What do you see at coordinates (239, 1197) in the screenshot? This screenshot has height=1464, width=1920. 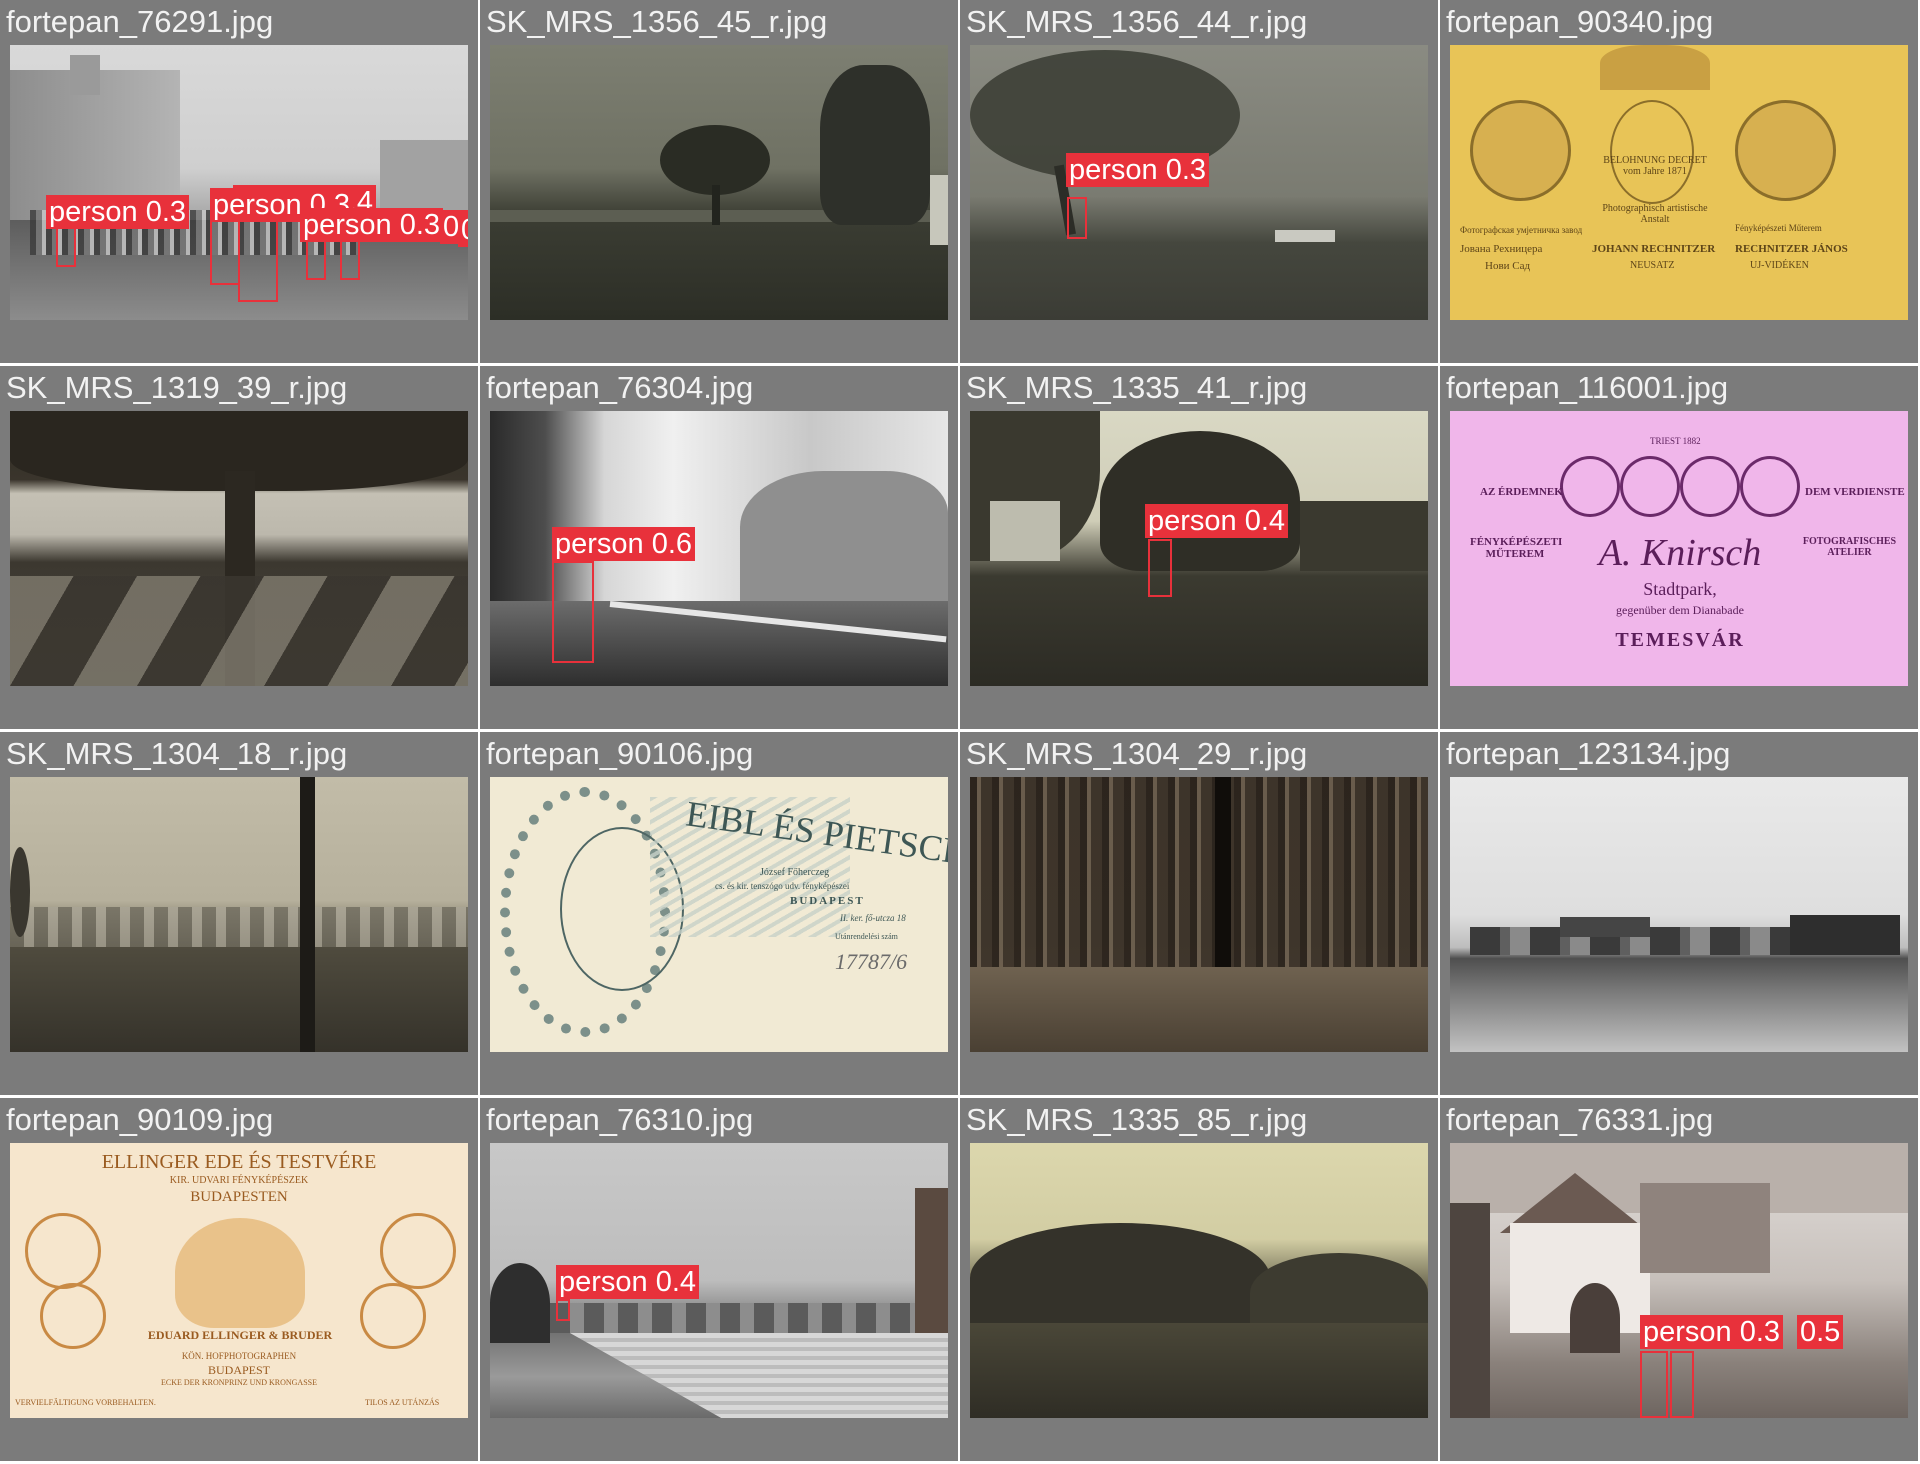 I see `card-text: BUDAPESTEN` at bounding box center [239, 1197].